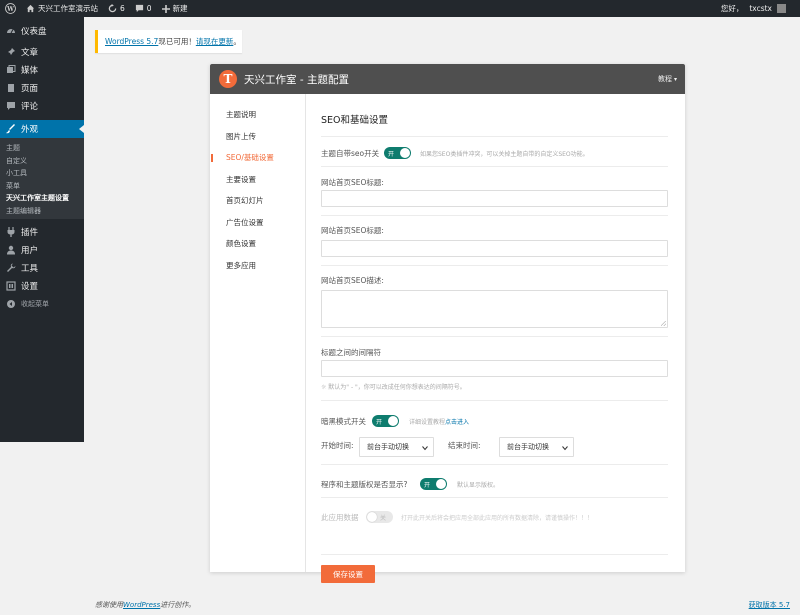 This screenshot has width=800, height=615. What do you see at coordinates (385, 421) in the screenshot?
I see `dark-mode-toggle: 开` at bounding box center [385, 421].